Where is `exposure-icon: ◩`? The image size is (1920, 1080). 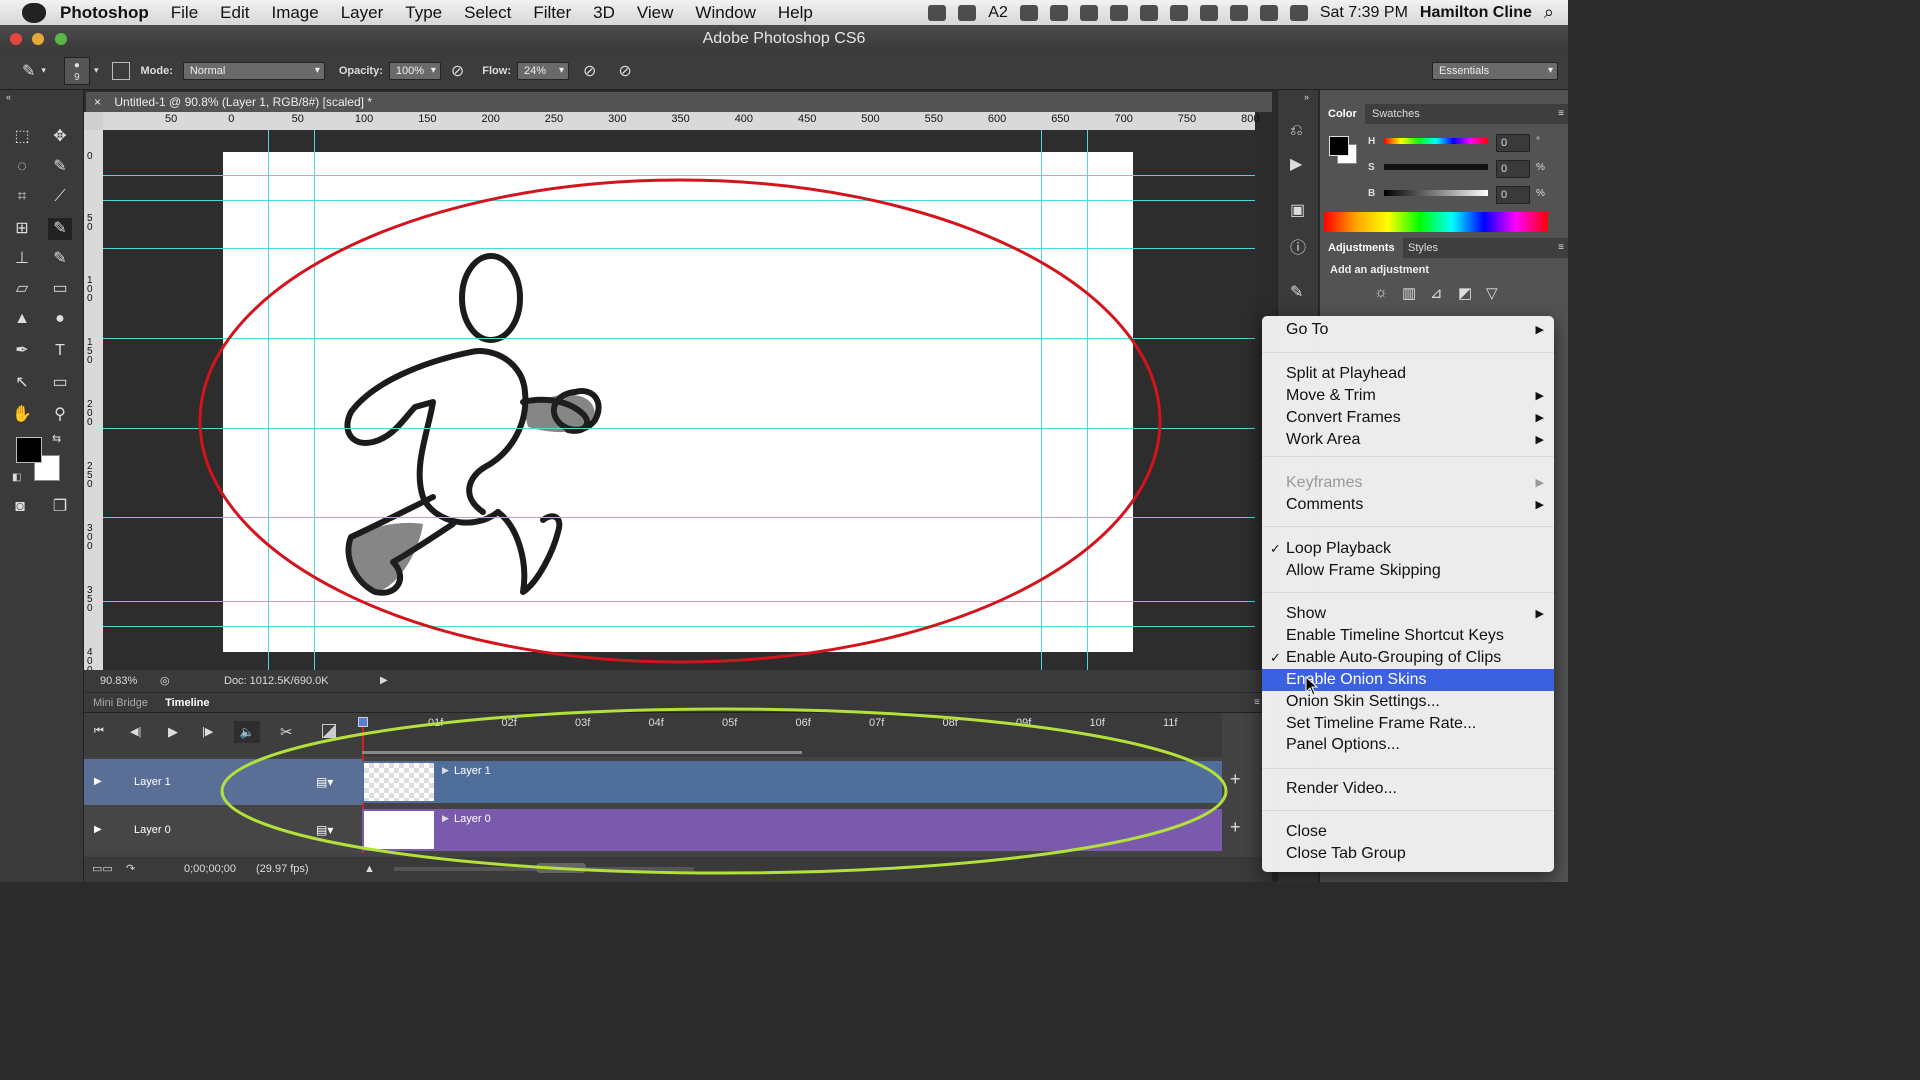 exposure-icon: ◩ is located at coordinates (1465, 293).